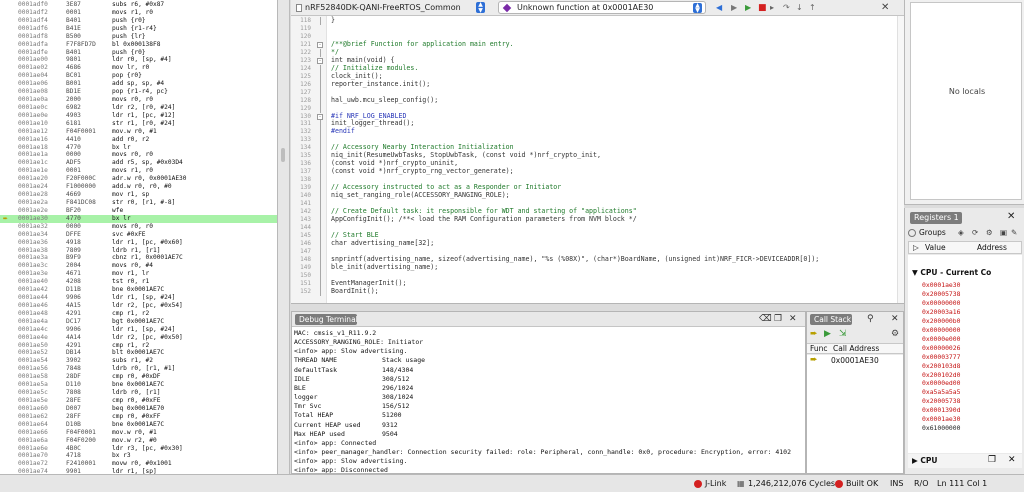  Describe the element at coordinates (900, 159) in the screenshot. I see `editor-scrollbar` at that location.